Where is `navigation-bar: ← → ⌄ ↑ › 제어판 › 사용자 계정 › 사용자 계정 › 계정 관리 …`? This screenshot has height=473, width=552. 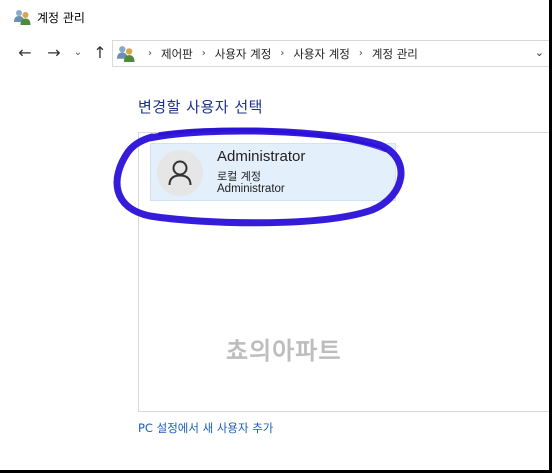 navigation-bar: ← → ⌄ ↑ › 제어판 › 사용자 계정 › 사용자 계정 › 계정 관리 … is located at coordinates (274, 53).